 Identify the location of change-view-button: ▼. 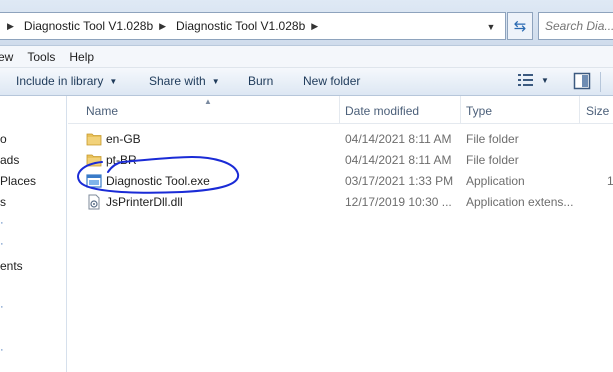
(533, 80).